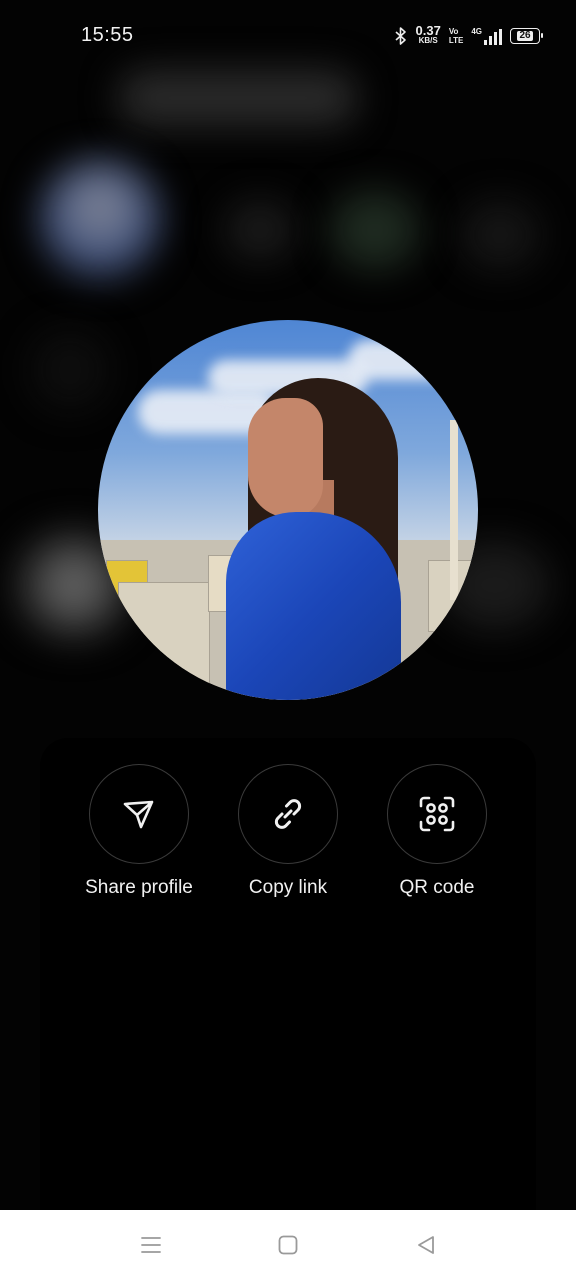  Describe the element at coordinates (428, 40) in the screenshot. I see `network-speed-unit: KB/S` at that location.